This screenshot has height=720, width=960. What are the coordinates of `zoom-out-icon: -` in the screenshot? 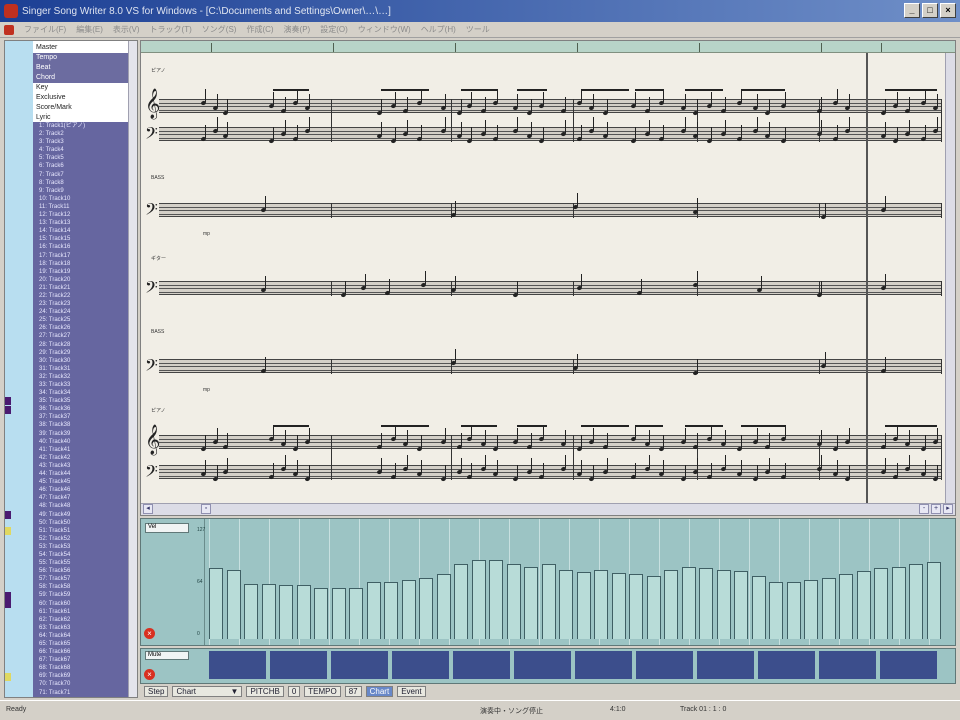 It's located at (924, 509).